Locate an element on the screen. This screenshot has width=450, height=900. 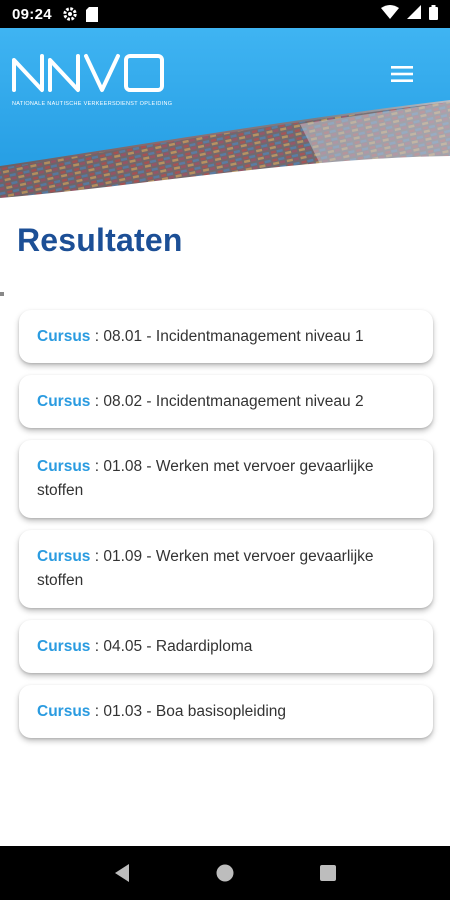
back-button is located at coordinates (122, 873).